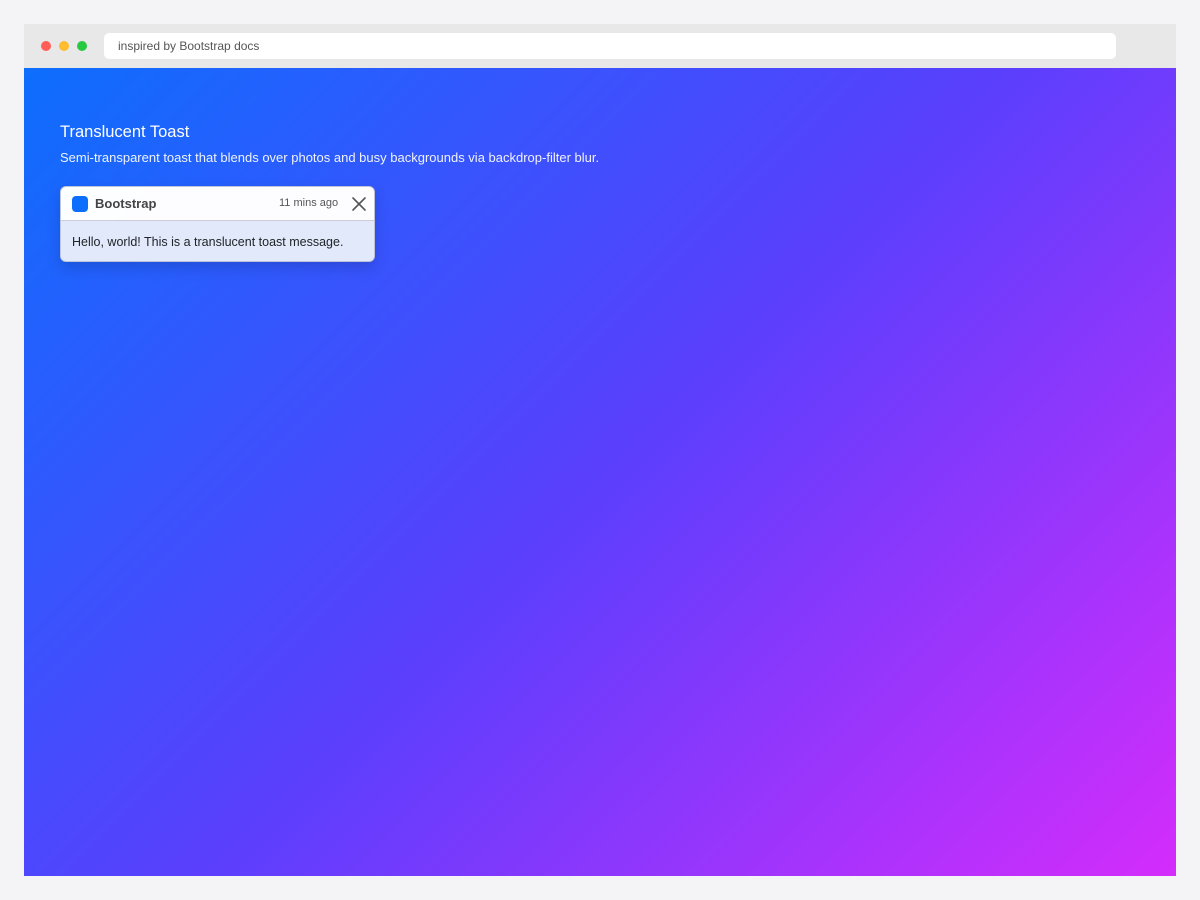  I want to click on brand-square-icon, so click(80, 204).